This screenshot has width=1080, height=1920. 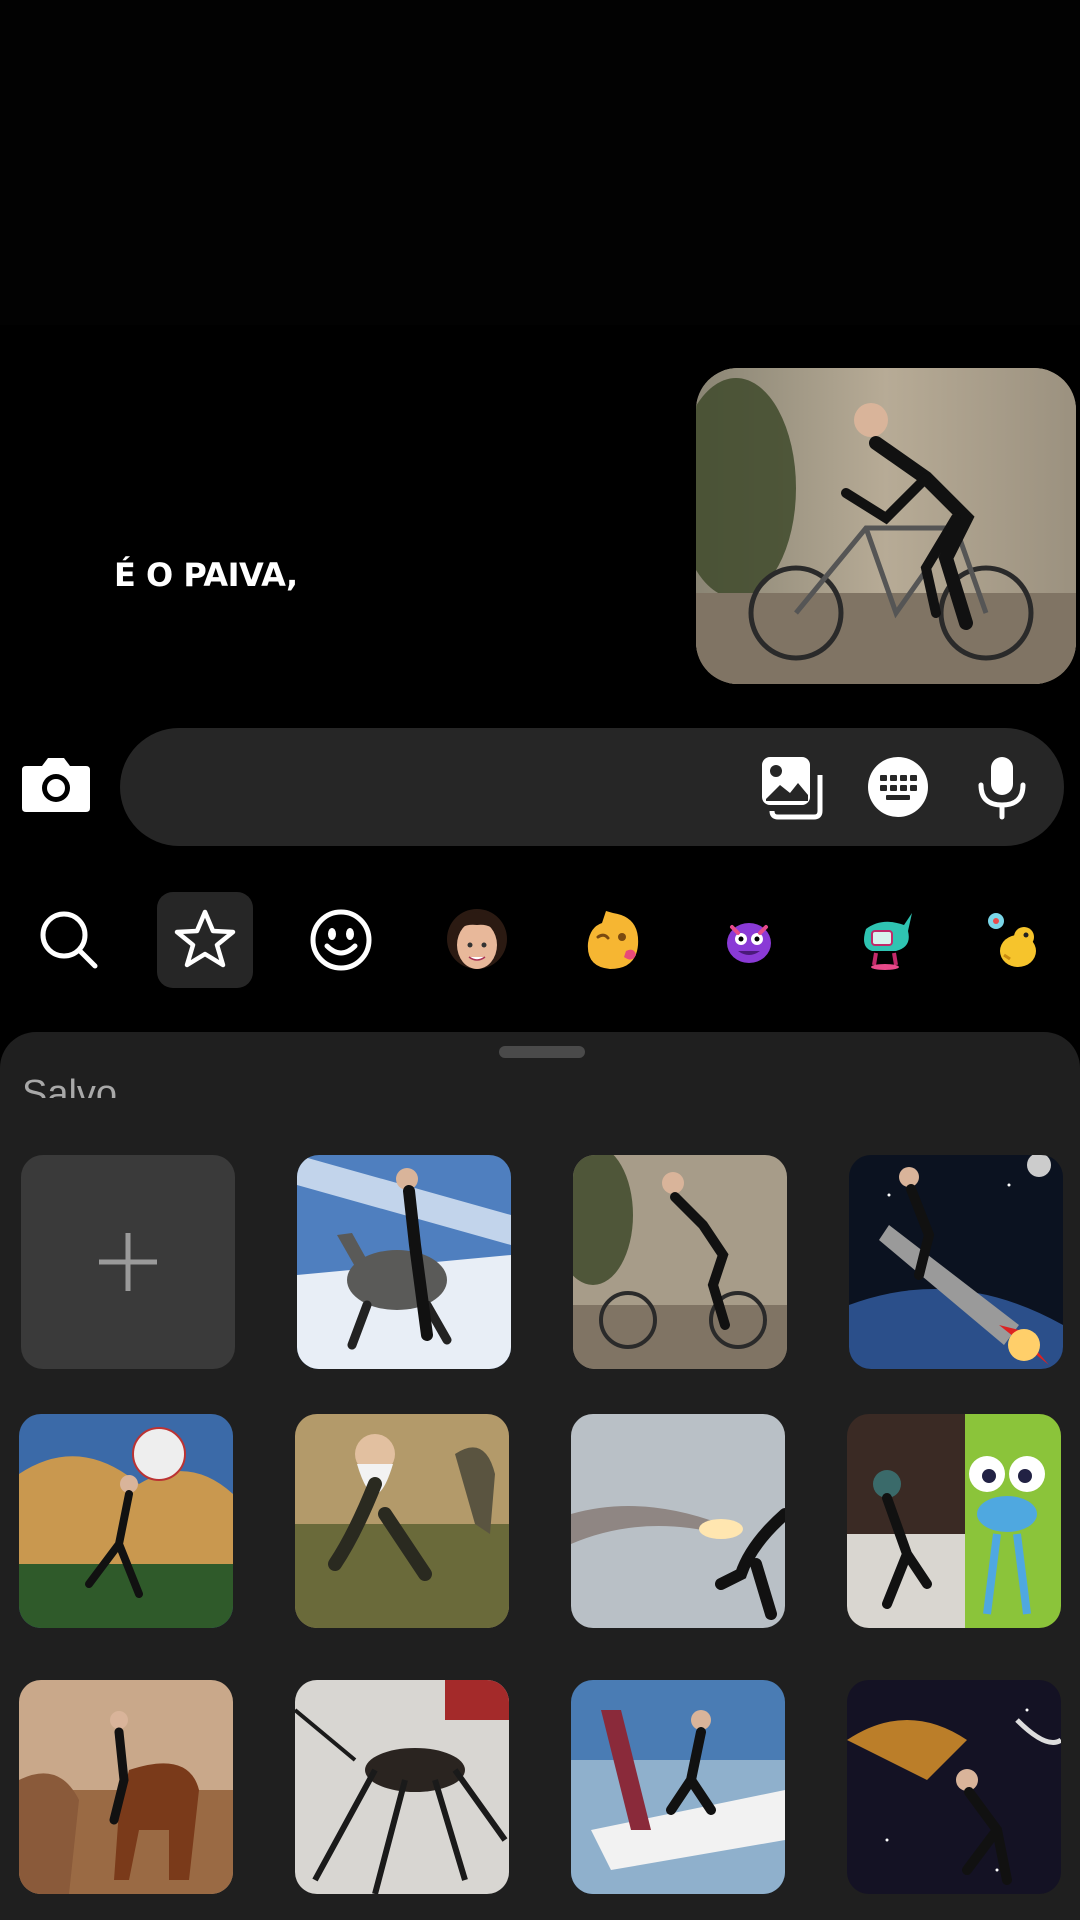 I want to click on avatar-face-icon, so click(x=477, y=939).